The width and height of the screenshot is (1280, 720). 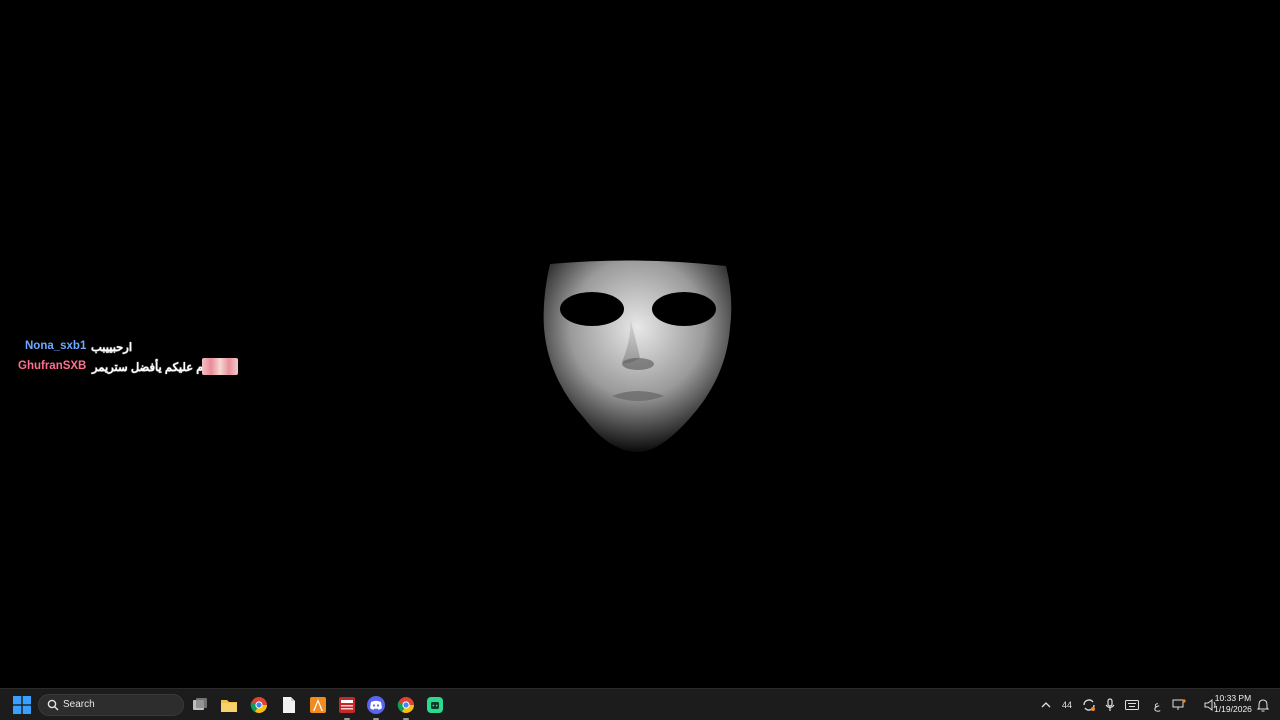 I want to click on show-hidden-icons-button, so click(x=1046, y=705).